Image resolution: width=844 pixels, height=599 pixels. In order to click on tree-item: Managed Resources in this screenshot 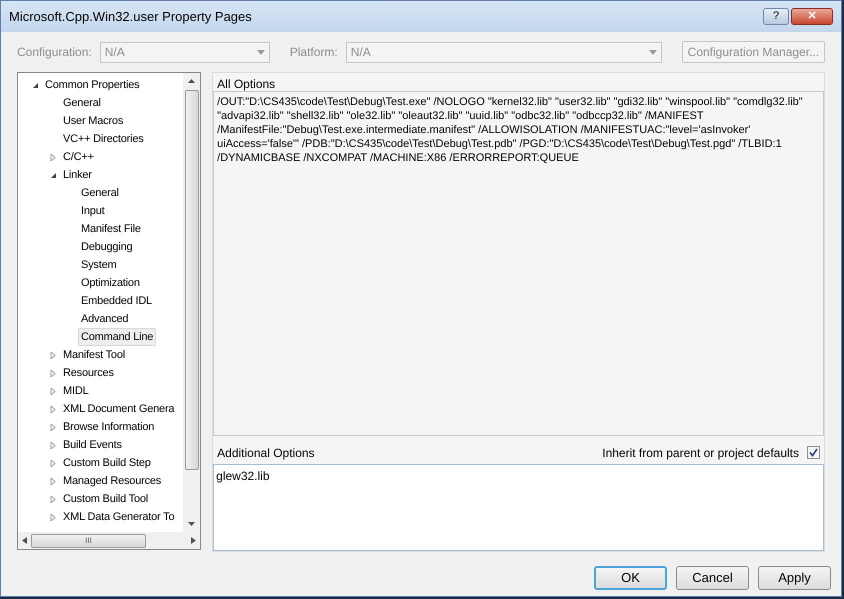, I will do `click(112, 481)`.